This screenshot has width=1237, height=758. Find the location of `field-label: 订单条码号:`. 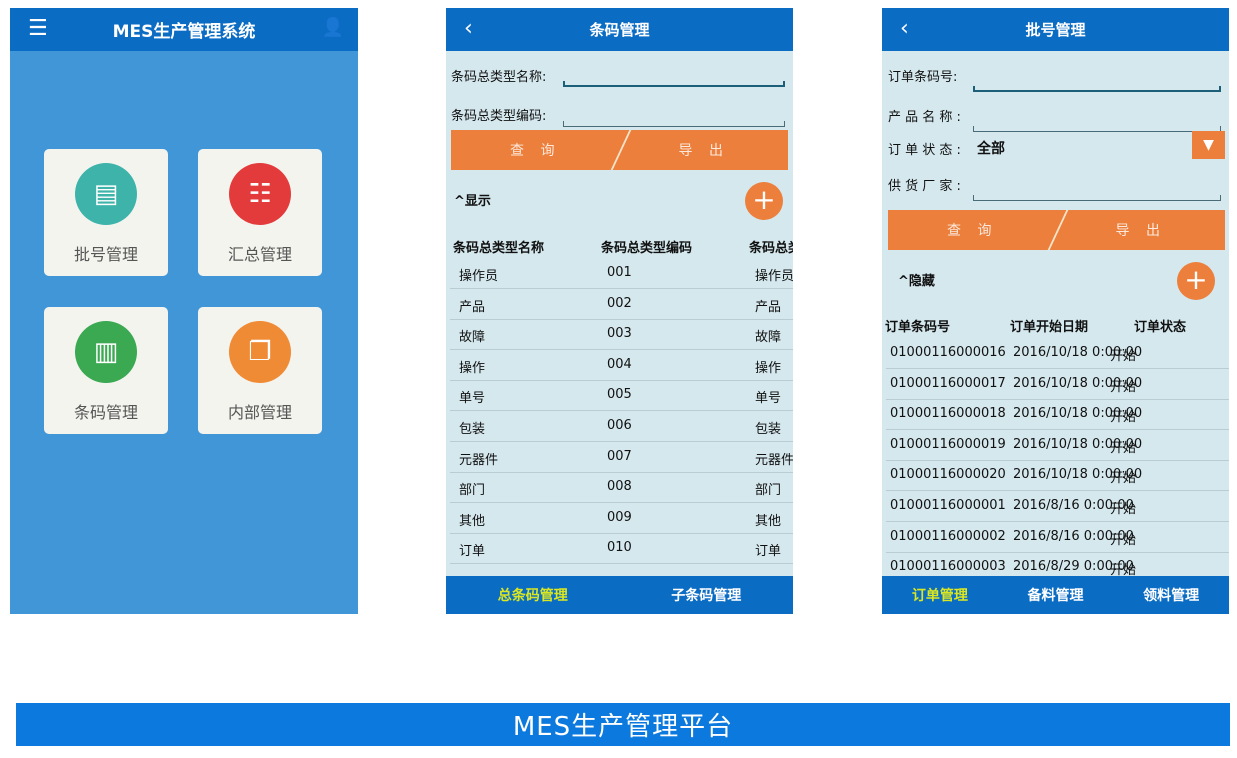

field-label: 订单条码号: is located at coordinates (923, 77).